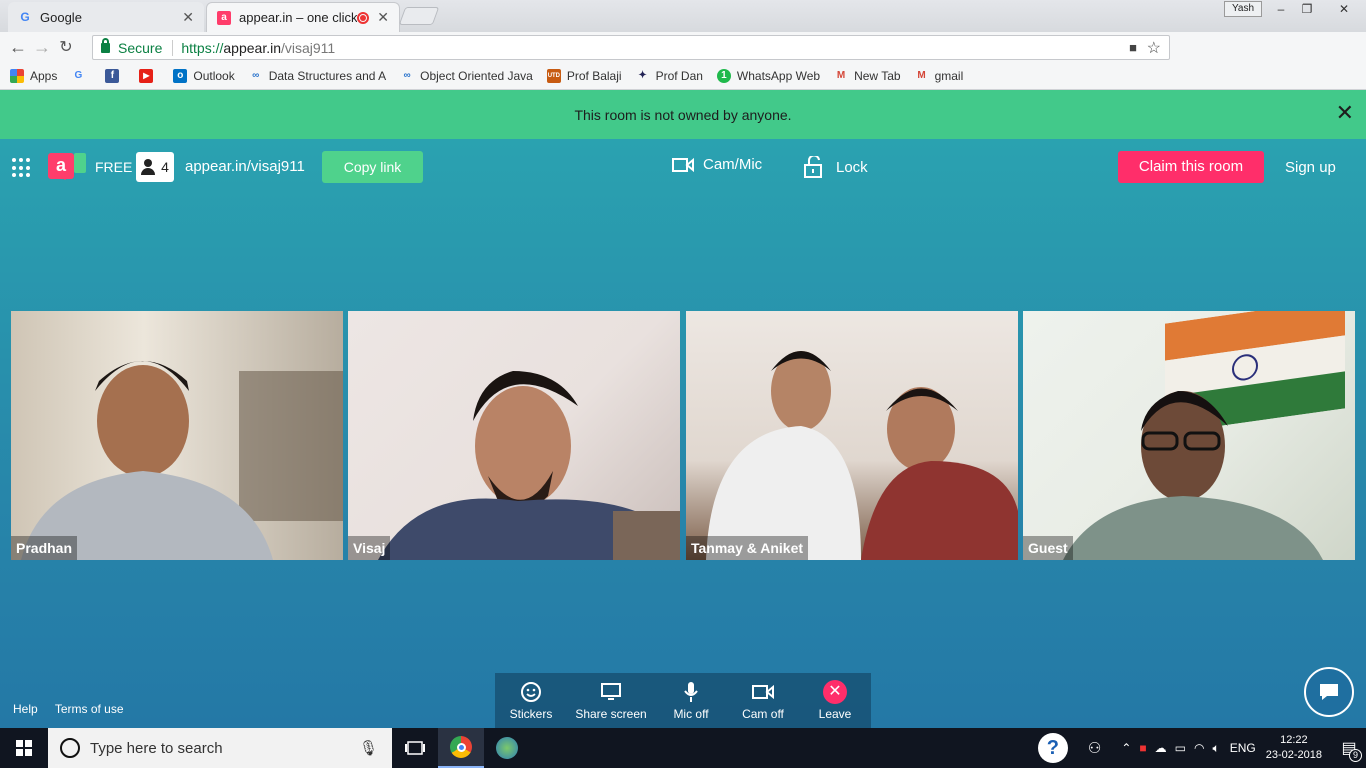 The width and height of the screenshot is (1366, 768). I want to click on terms-link: Terms of use, so click(89, 709).